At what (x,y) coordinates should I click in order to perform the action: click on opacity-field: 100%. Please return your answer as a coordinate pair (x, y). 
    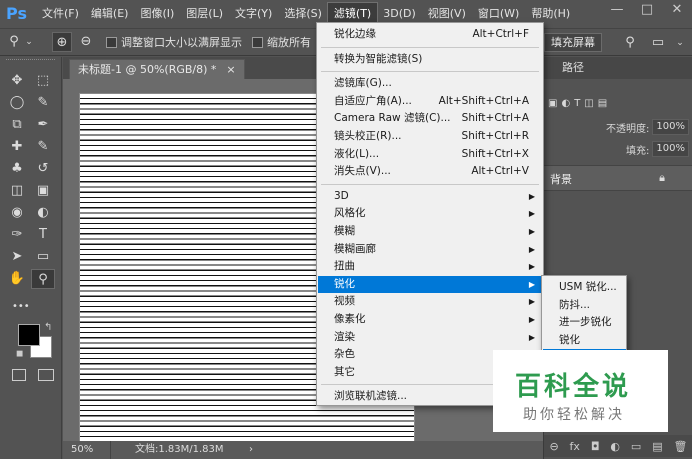
    Looking at the image, I should click on (670, 127).